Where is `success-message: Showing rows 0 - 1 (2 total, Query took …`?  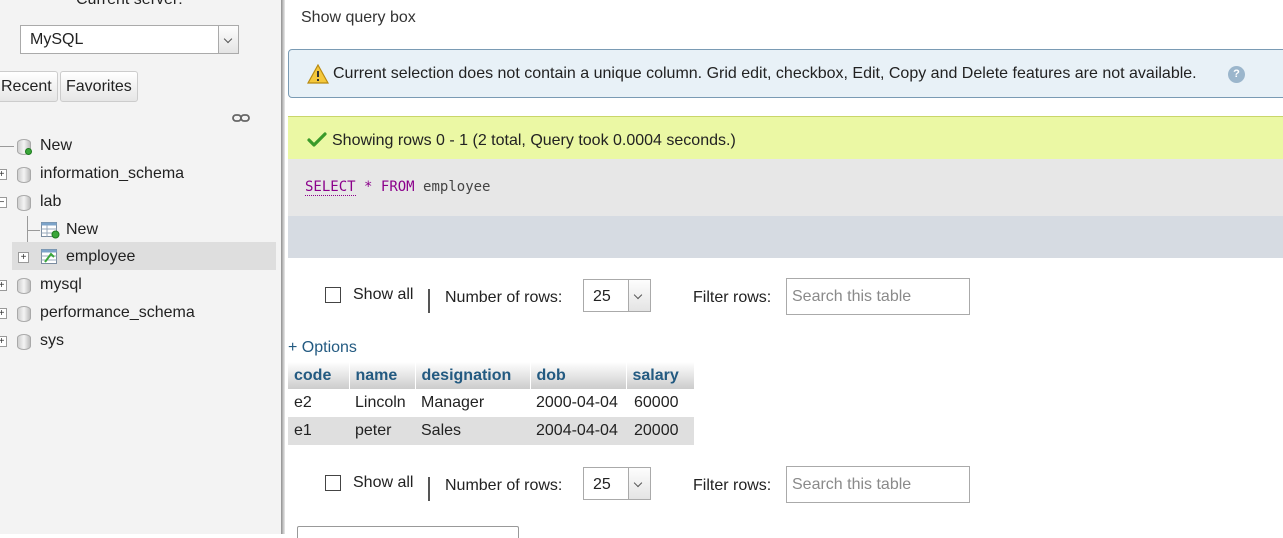 success-message: Showing rows 0 - 1 (2 total, Query took … is located at coordinates (785, 137).